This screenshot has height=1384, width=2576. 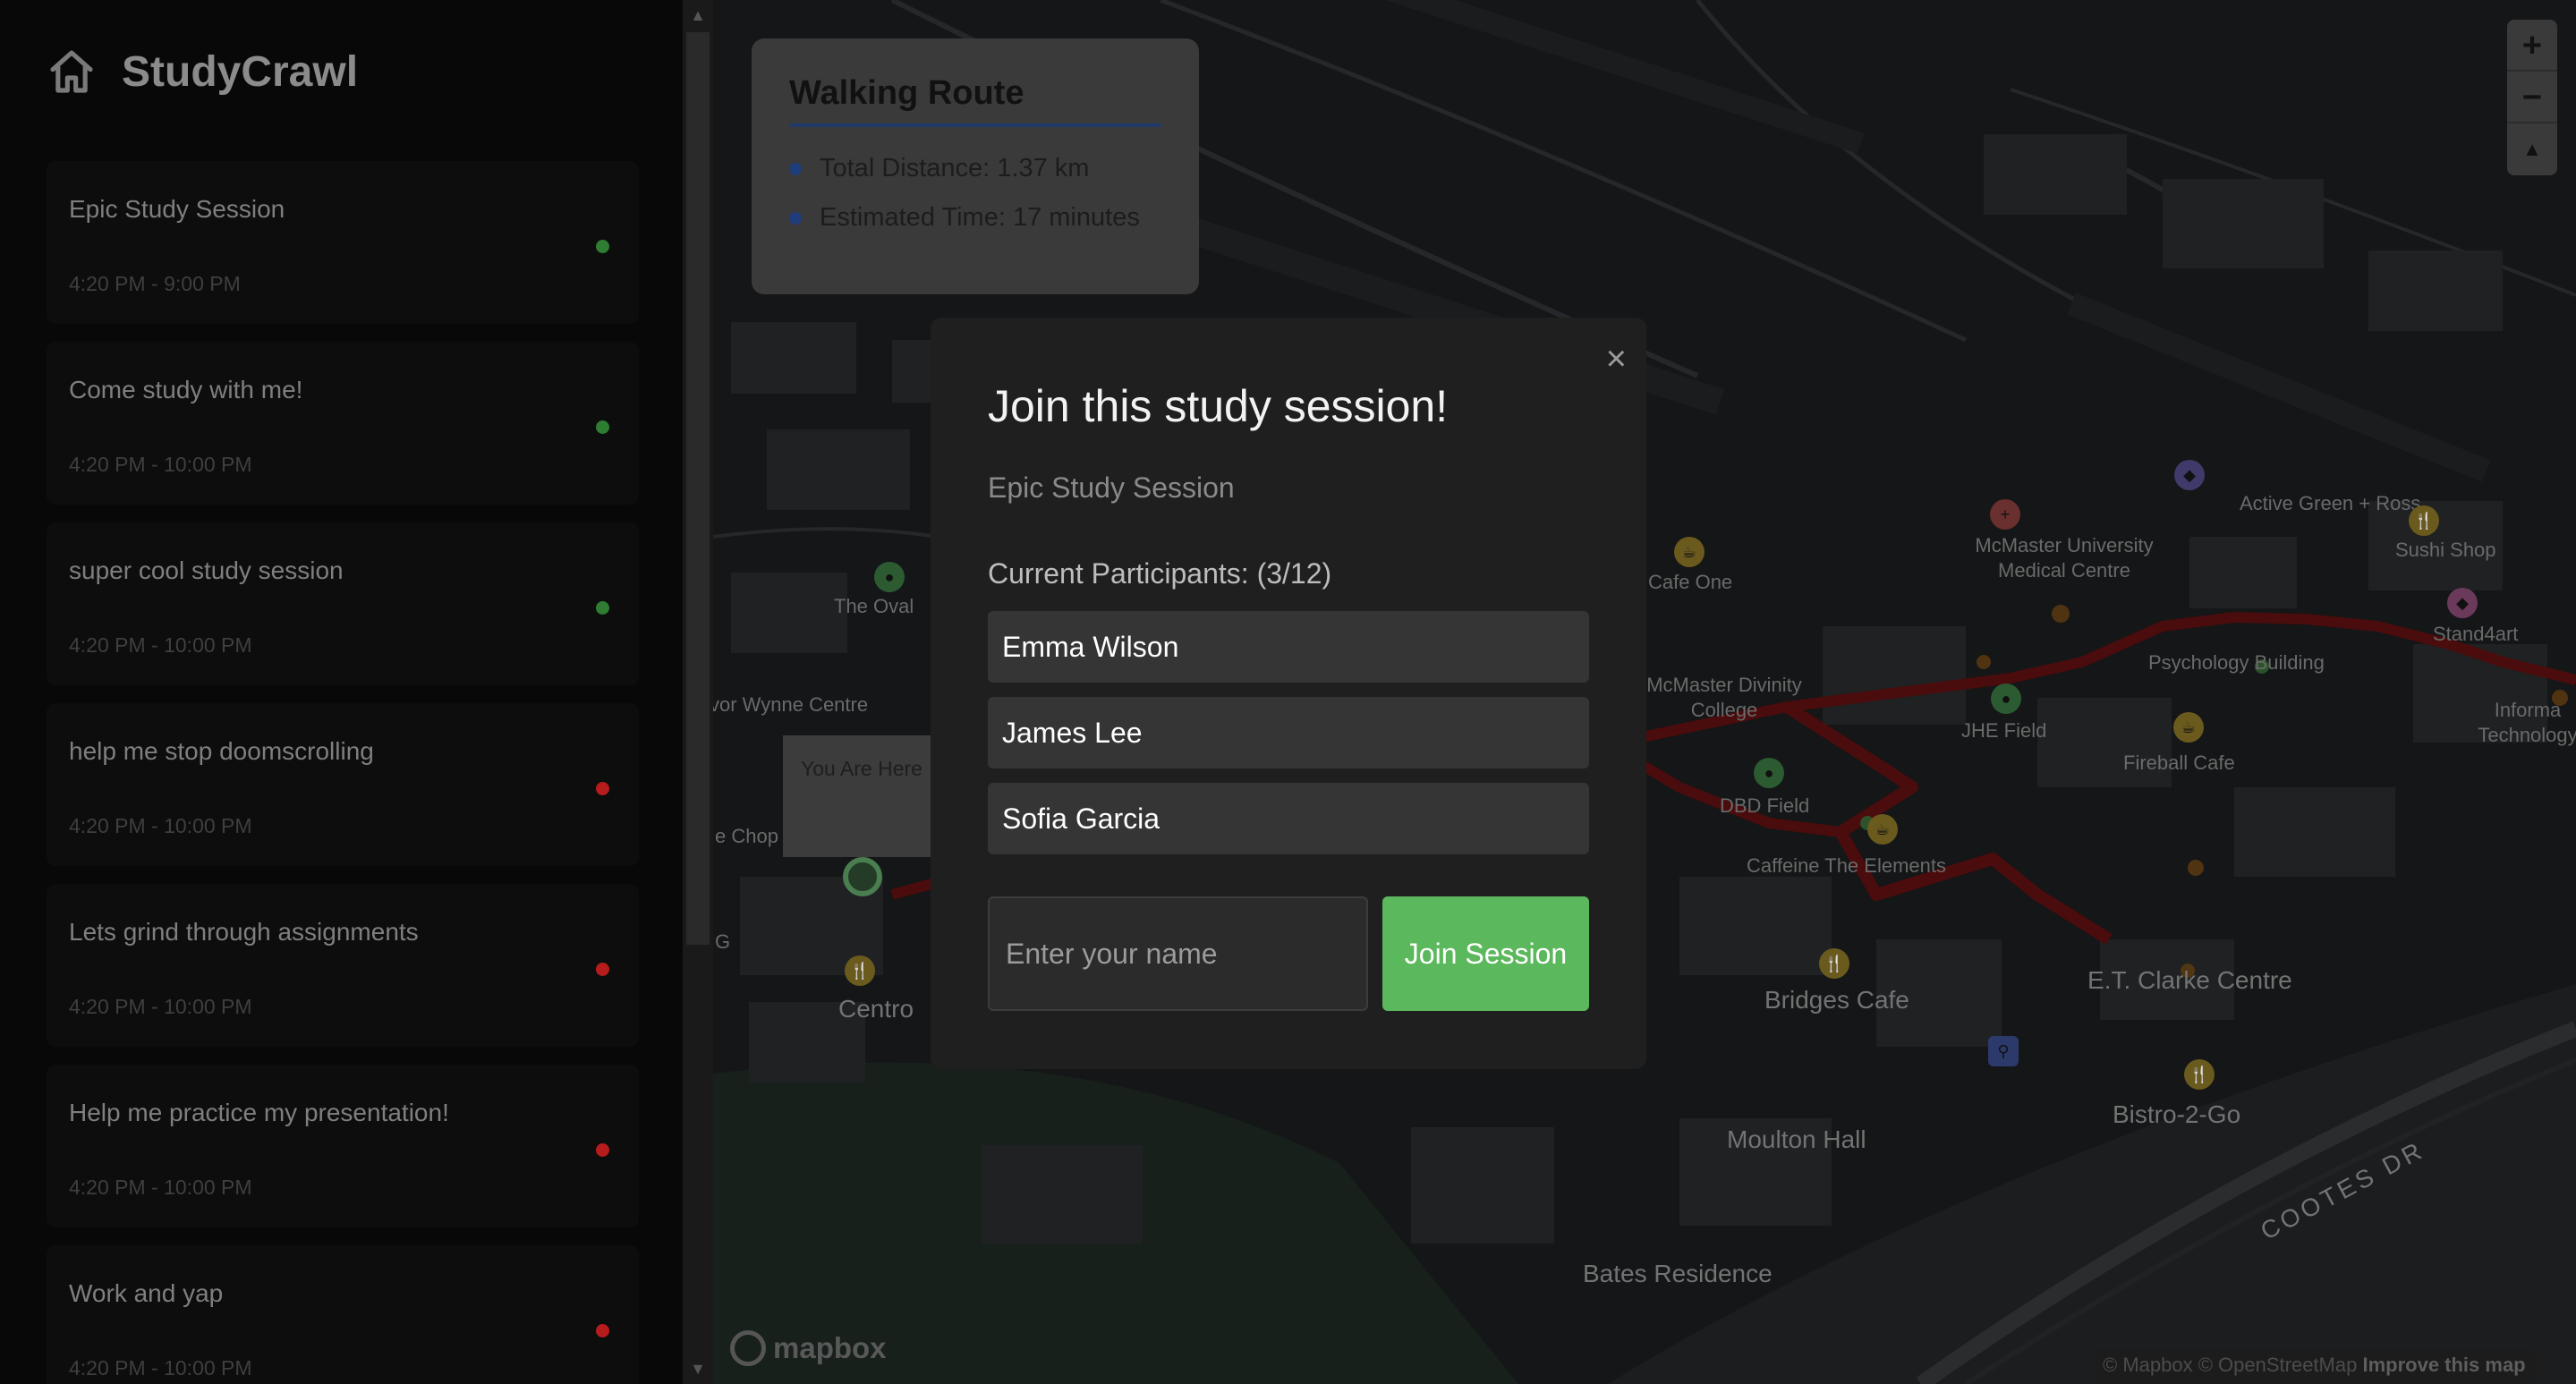 I want to click on modal-title: Join this study session!, so click(x=1218, y=406).